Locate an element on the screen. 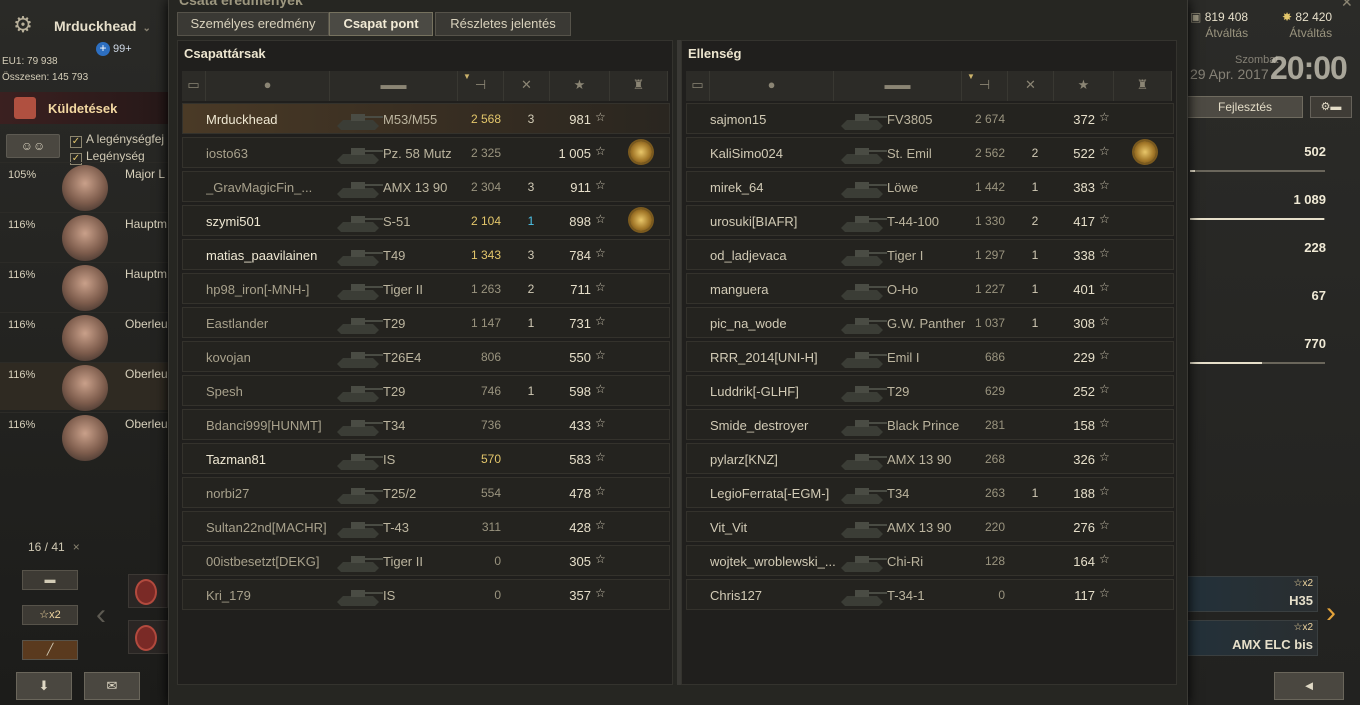  credits-display: ▣ 819 408 Átváltás is located at coordinates (1219, 25).